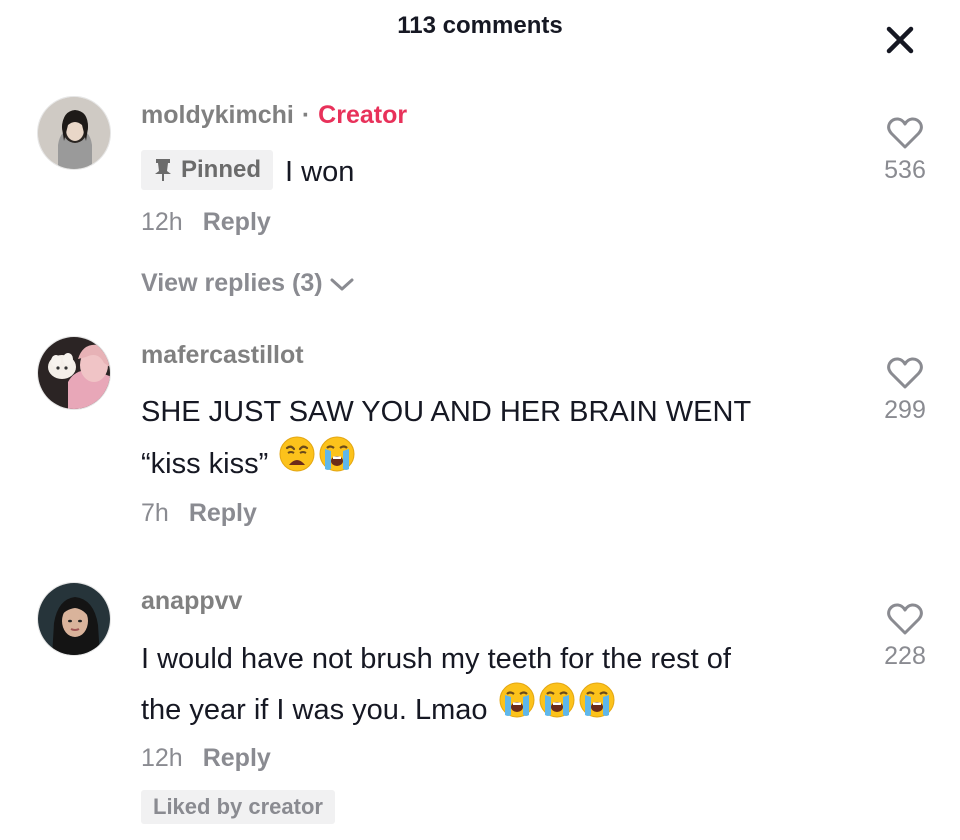 The width and height of the screenshot is (960, 840). What do you see at coordinates (905, 619) in the screenshot?
I see `heart-icon` at bounding box center [905, 619].